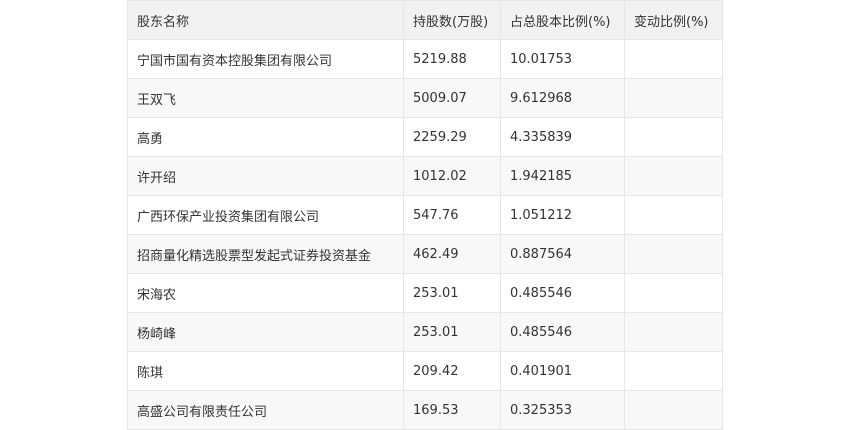 This screenshot has width=850, height=430. Describe the element at coordinates (265, 410) in the screenshot. I see `cell-shareholder-name: 高盛公司有限责任公司` at that location.